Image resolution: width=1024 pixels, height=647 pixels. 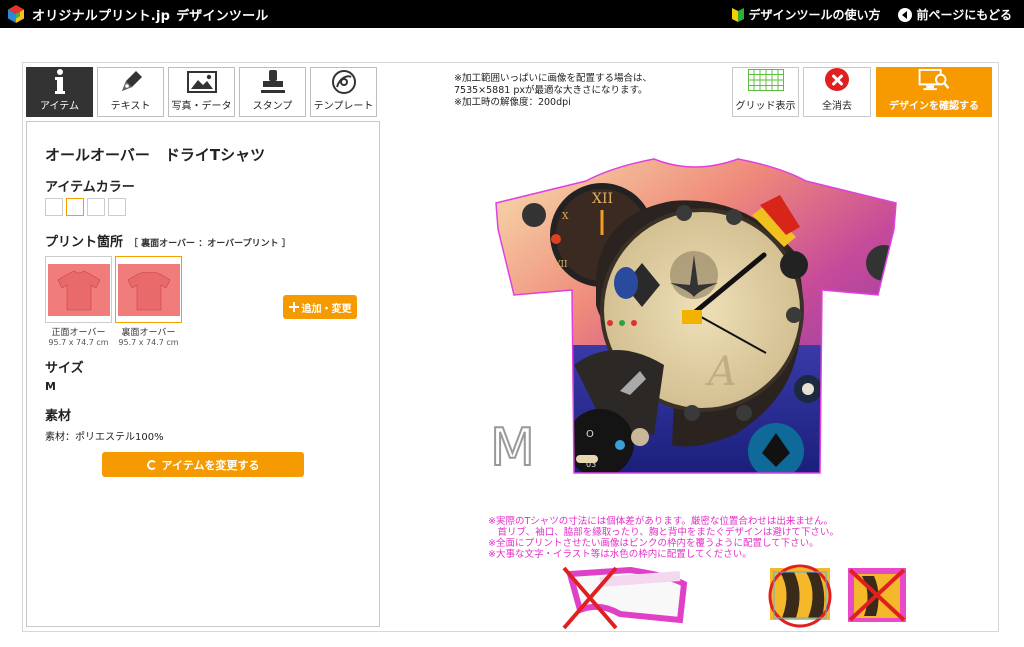 I want to click on note-line: 7535×5881 pxが最適な大きさになります。, so click(x=551, y=90).